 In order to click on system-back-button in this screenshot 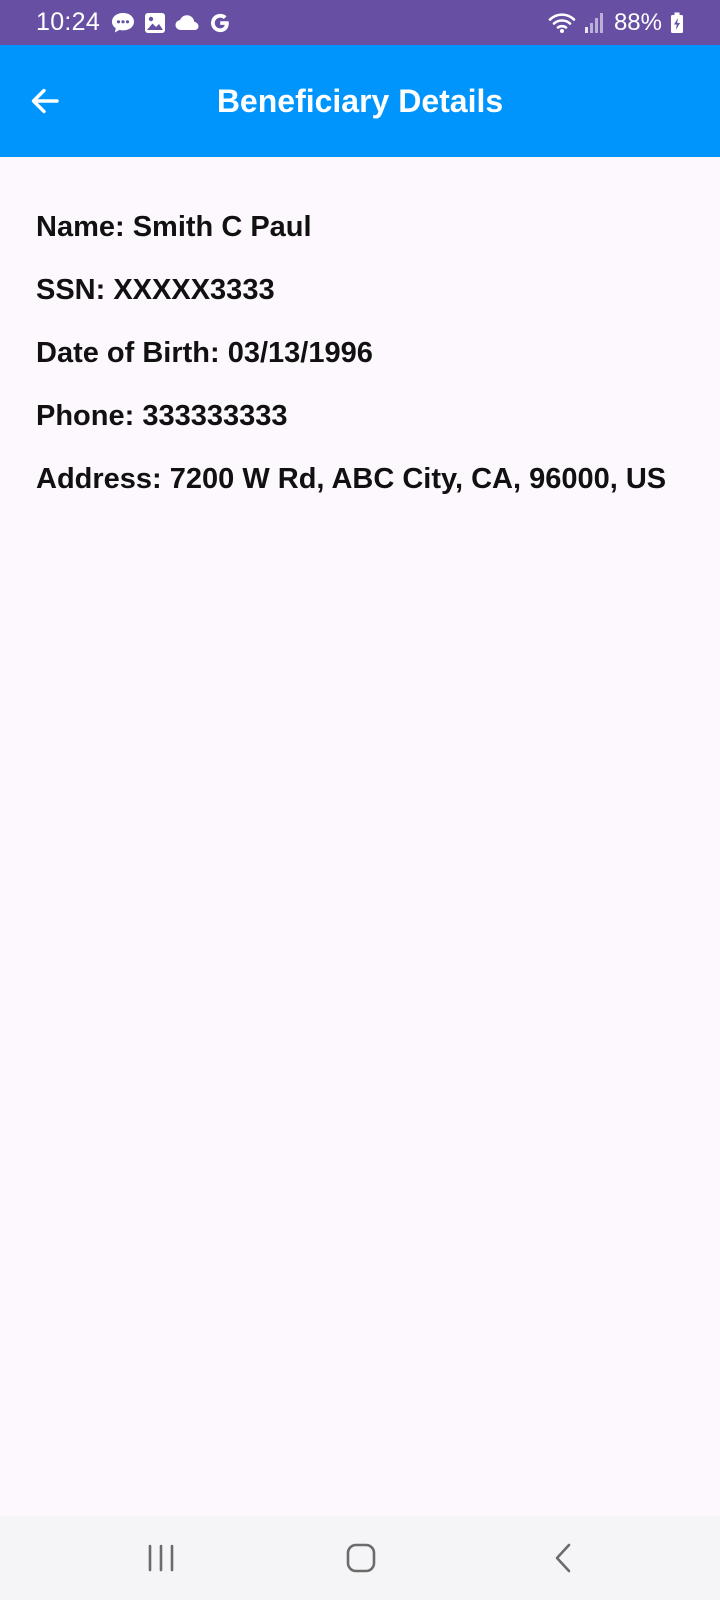, I will do `click(563, 1558)`.